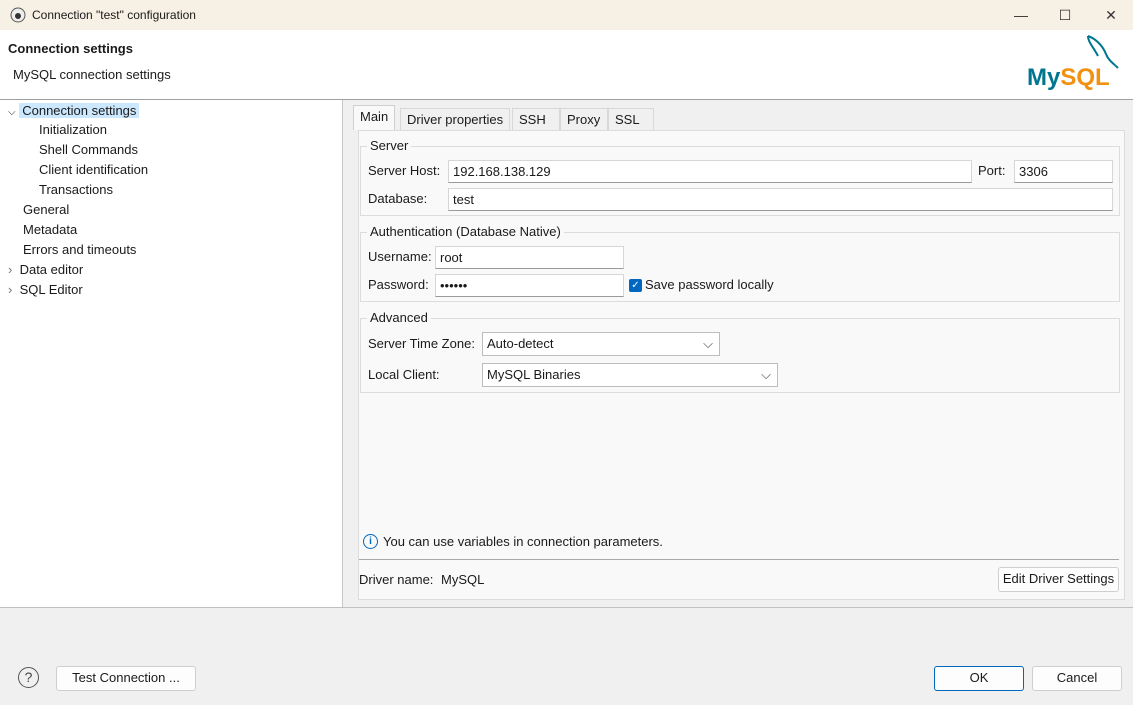  What do you see at coordinates (529, 257) in the screenshot?
I see `username-input: root` at bounding box center [529, 257].